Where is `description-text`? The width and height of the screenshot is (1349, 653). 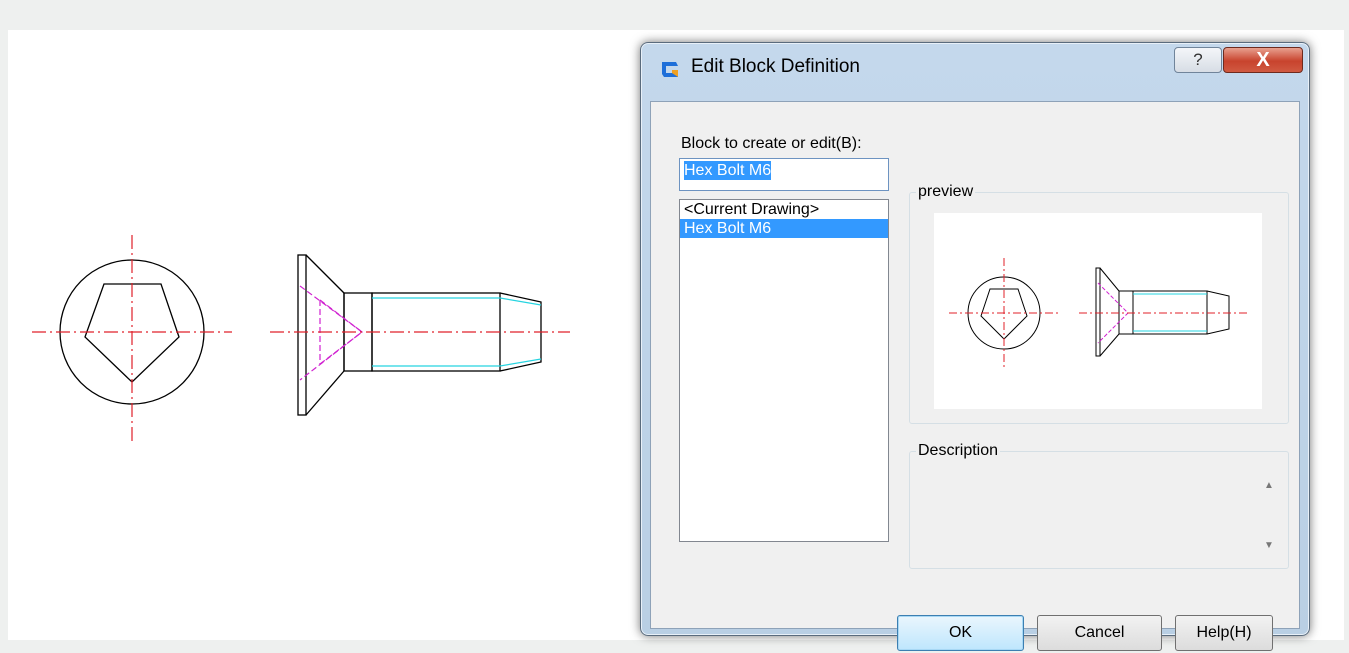 description-text is located at coordinates (1079, 514).